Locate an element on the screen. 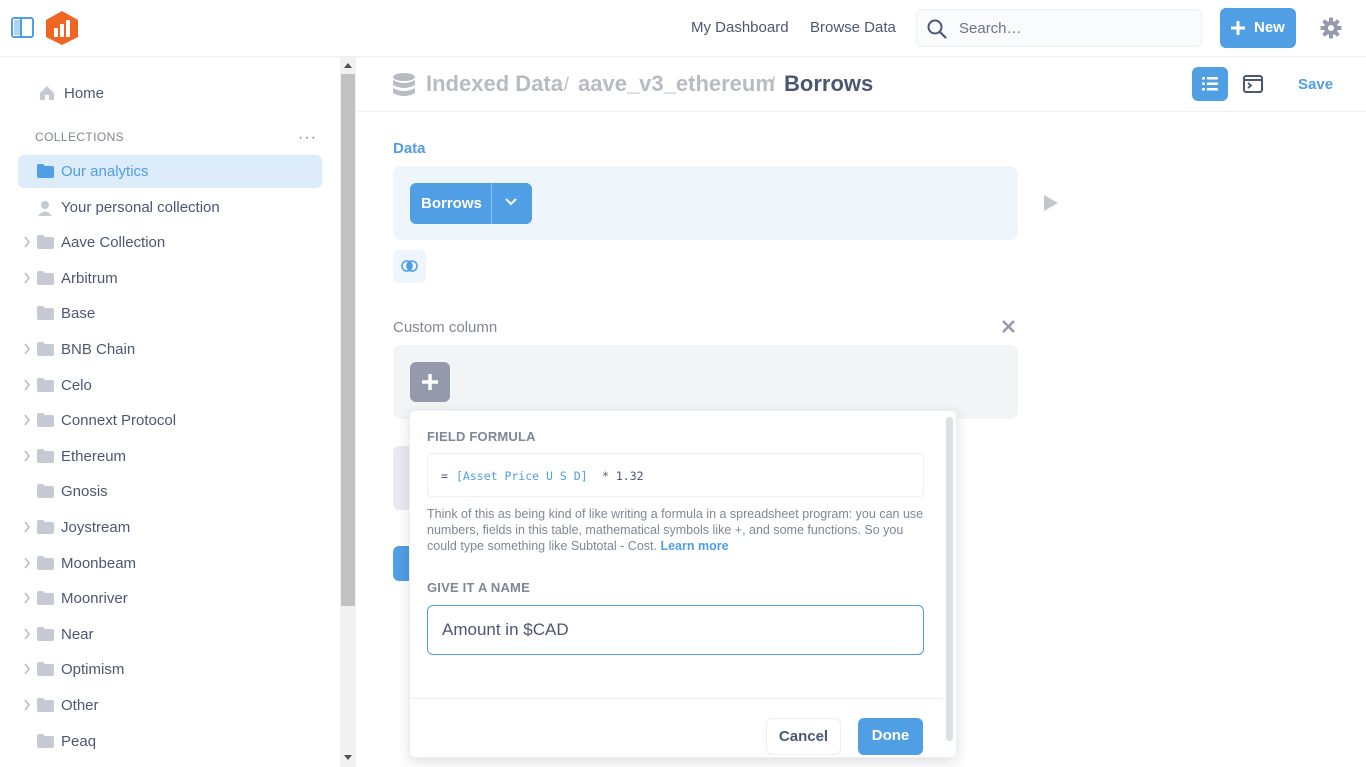 This screenshot has height=767, width=1366. column-name-input: Amount in $CAD is located at coordinates (675, 630).